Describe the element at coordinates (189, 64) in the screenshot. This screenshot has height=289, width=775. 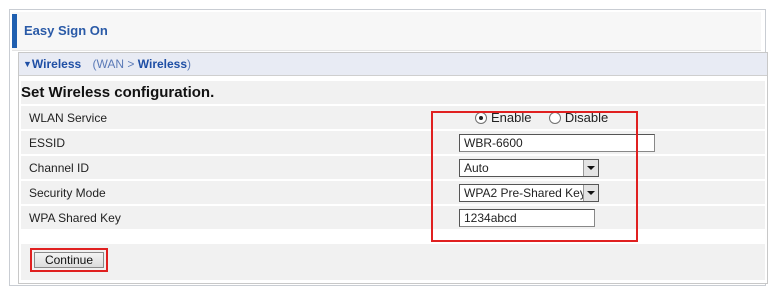
I see `breadcrumb-suffix: )` at that location.